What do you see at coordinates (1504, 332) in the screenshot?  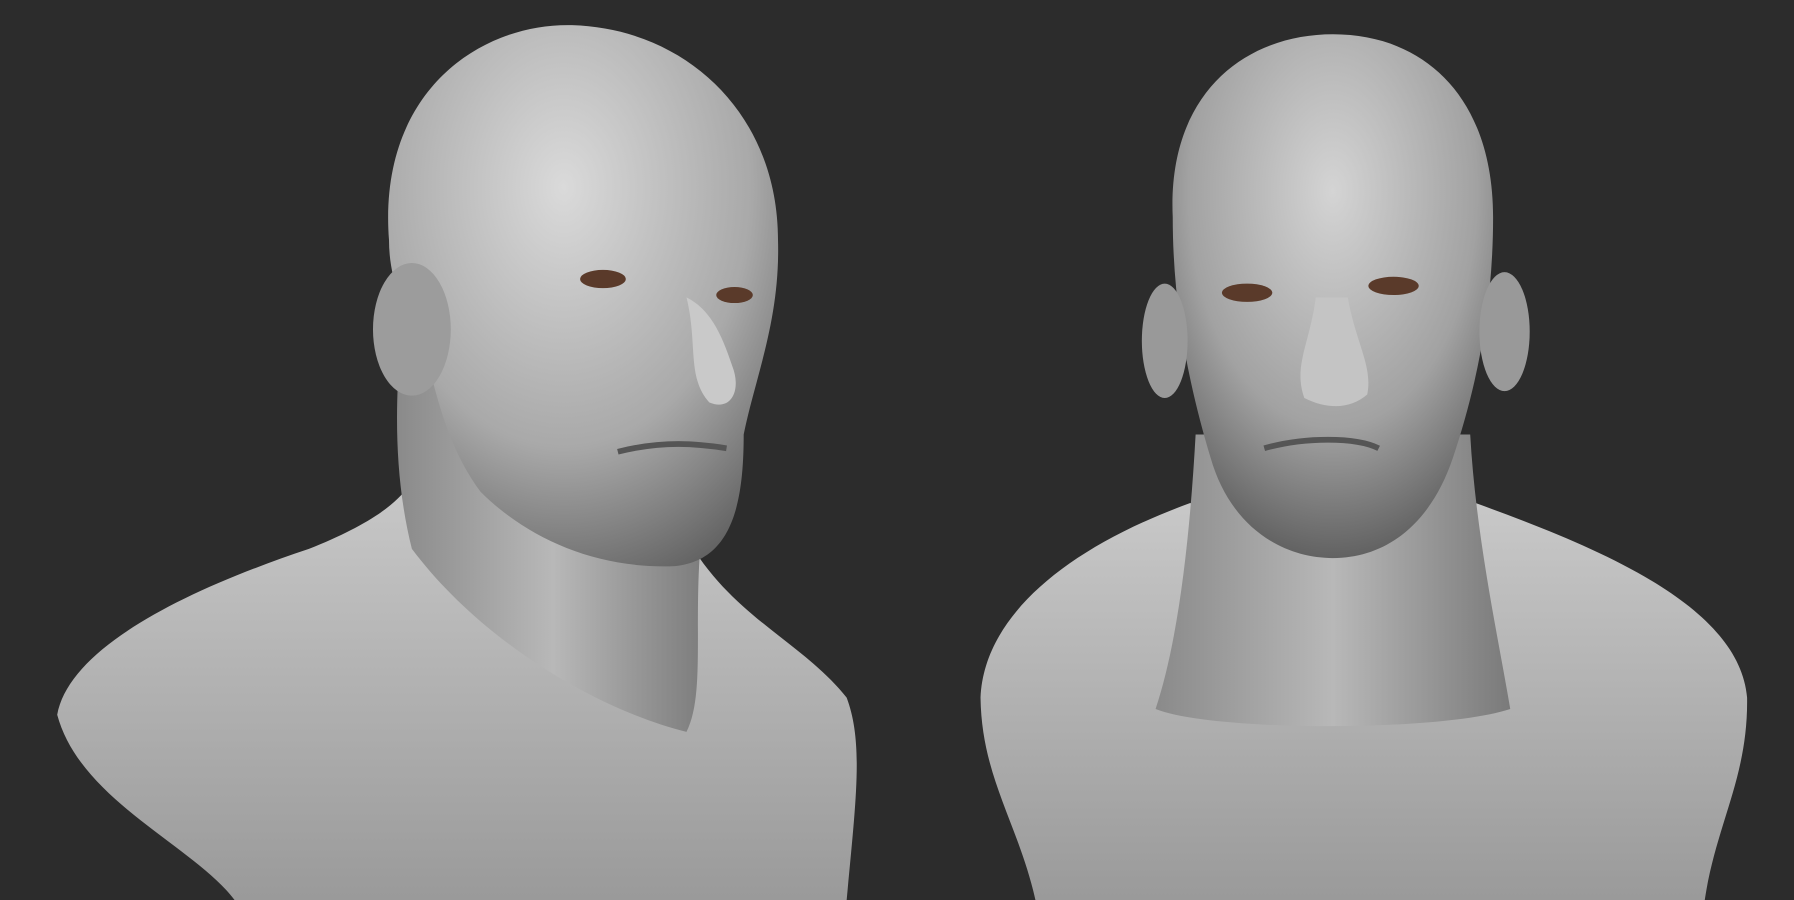 I see `ear-right` at bounding box center [1504, 332].